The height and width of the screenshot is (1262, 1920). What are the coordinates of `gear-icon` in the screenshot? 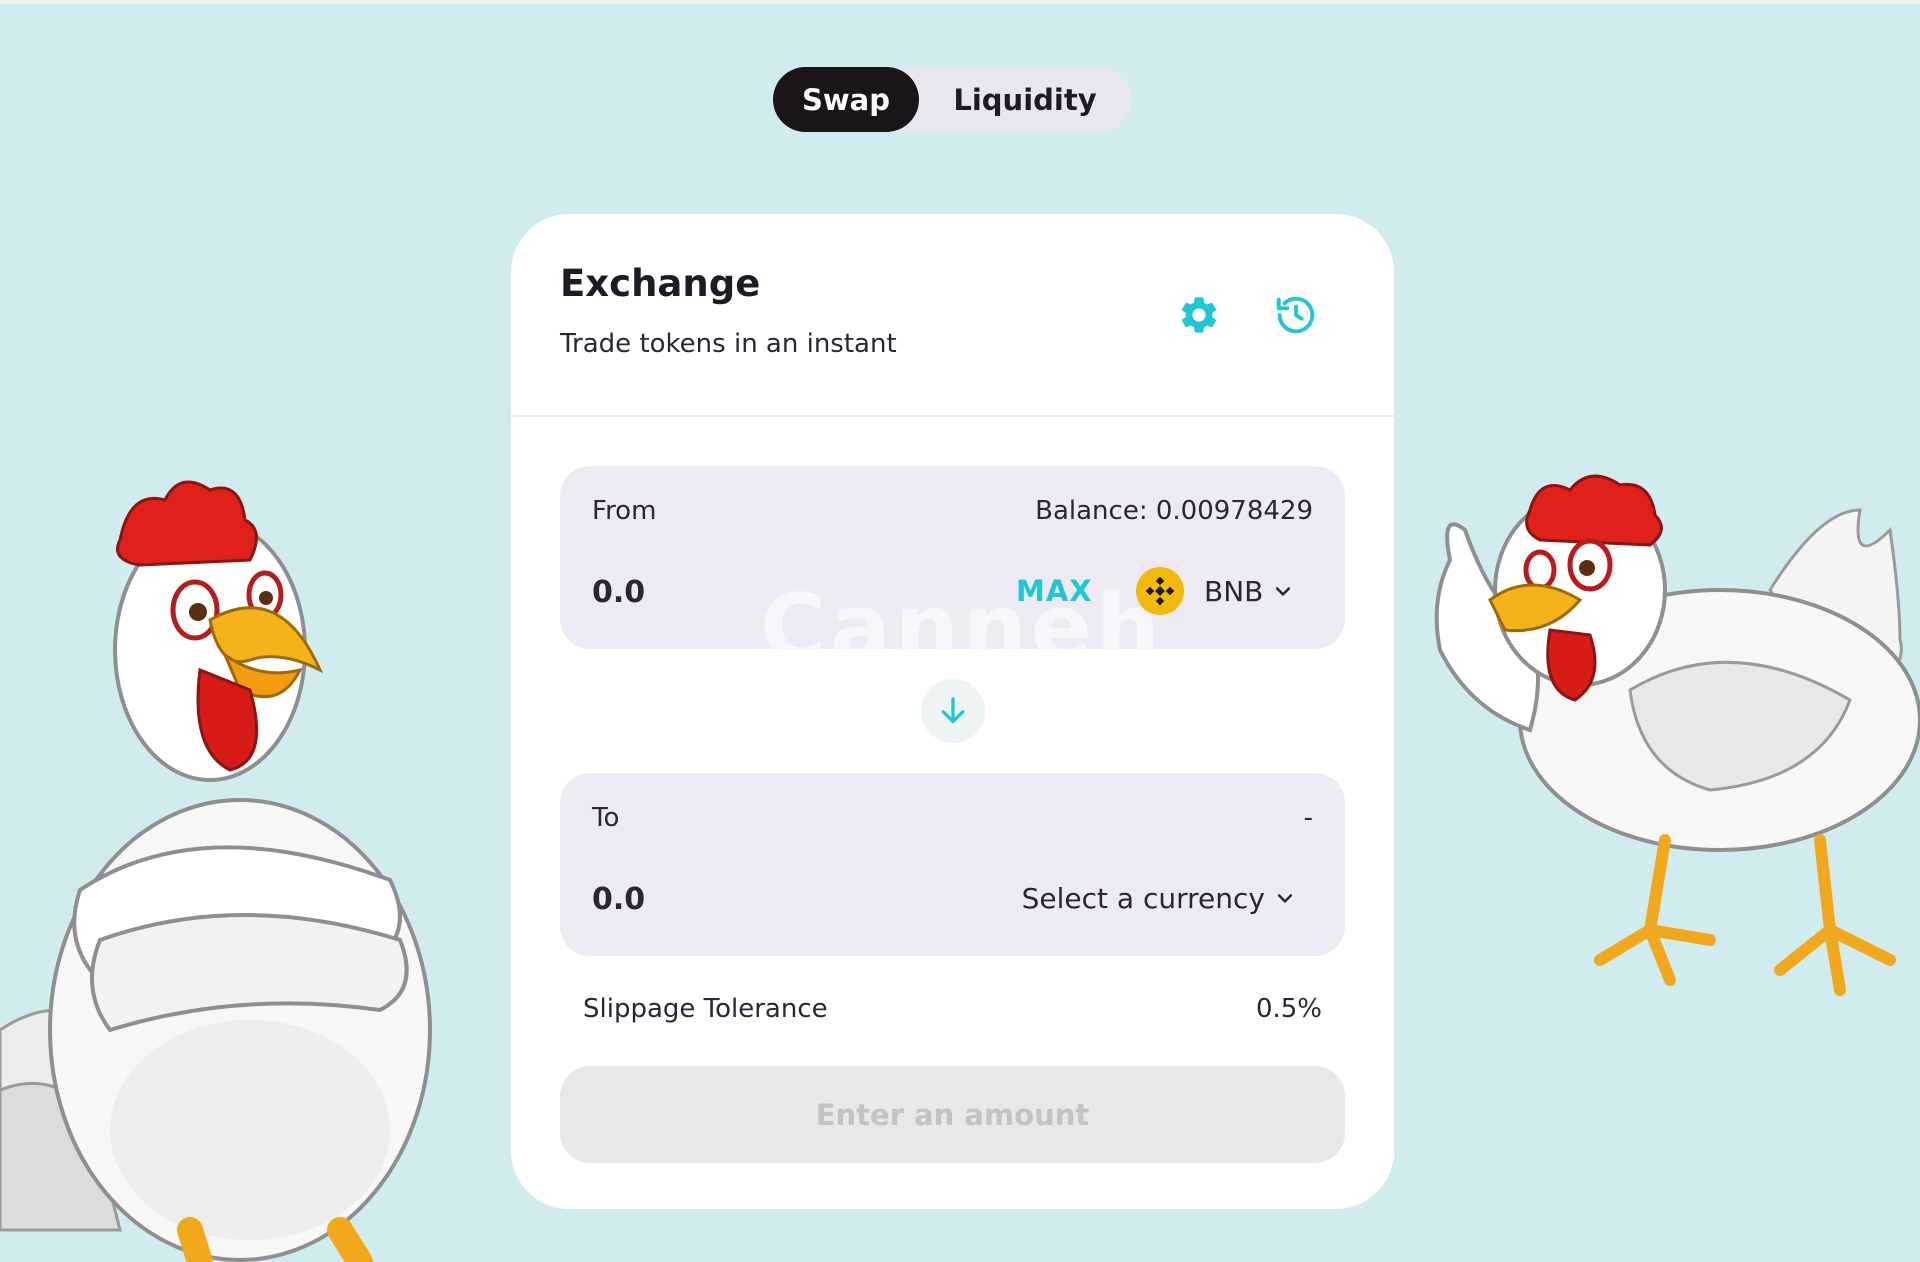 It's located at (1199, 315).